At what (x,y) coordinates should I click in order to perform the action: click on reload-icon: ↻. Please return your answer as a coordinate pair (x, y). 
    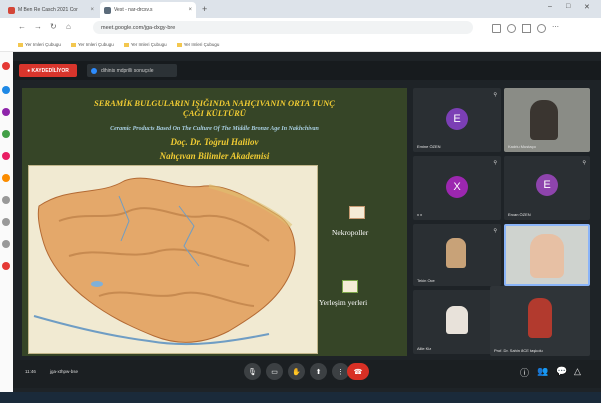
    Looking at the image, I should click on (53, 26).